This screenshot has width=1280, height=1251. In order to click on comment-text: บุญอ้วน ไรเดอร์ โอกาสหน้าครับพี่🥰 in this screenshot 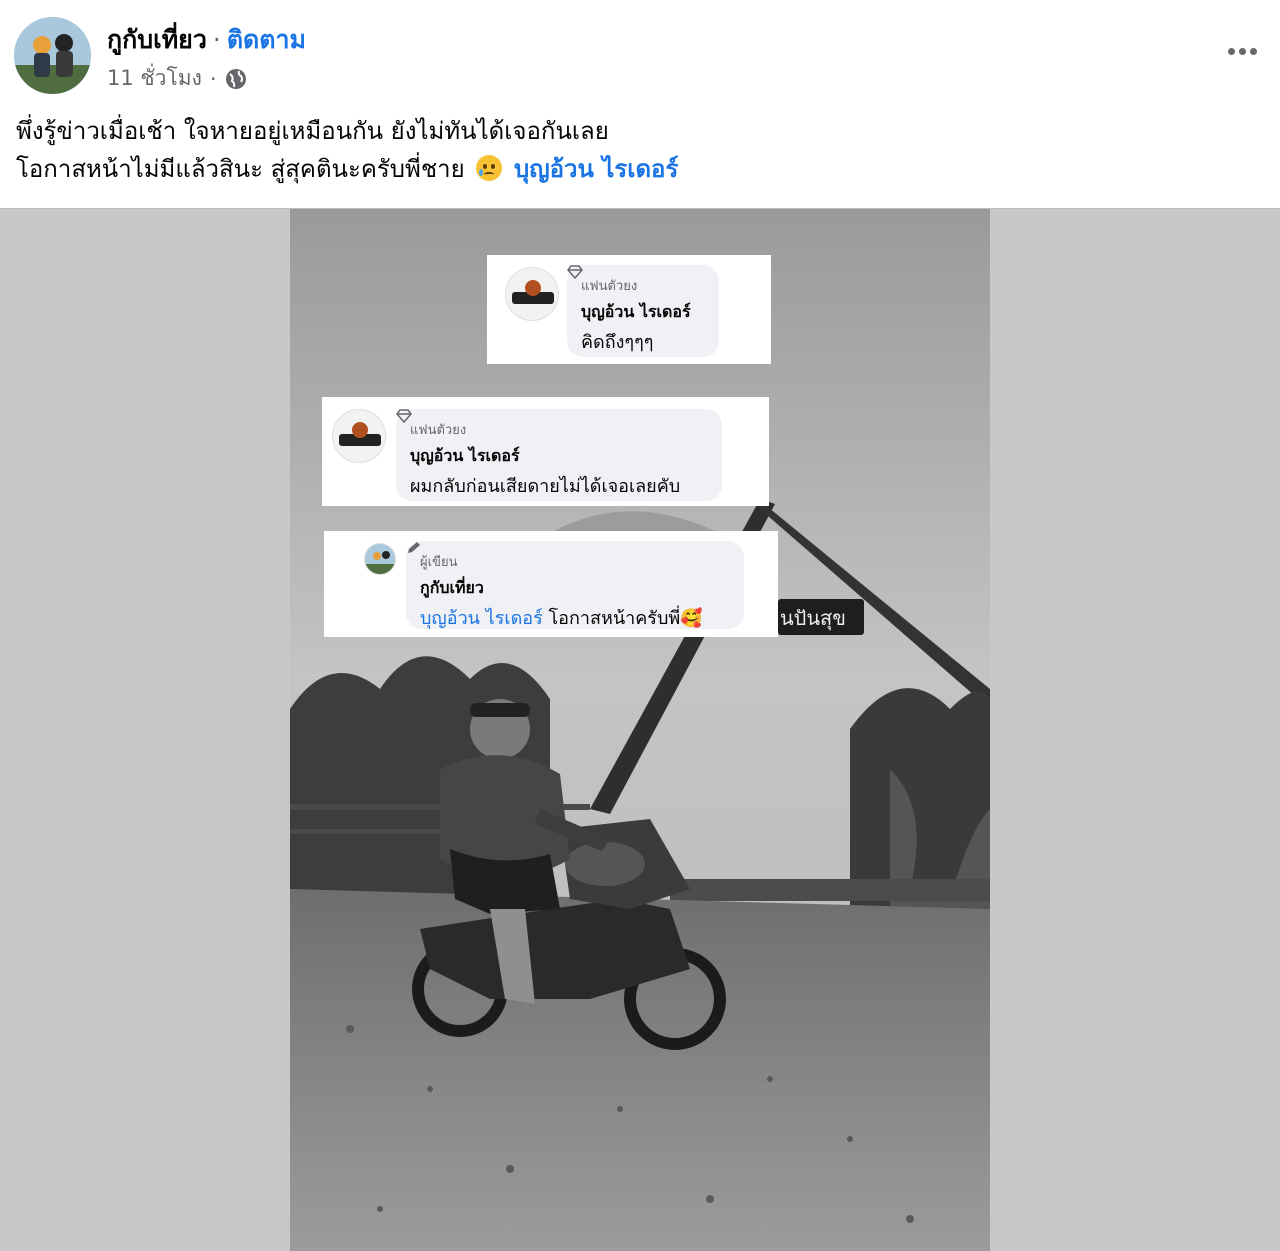, I will do `click(561, 618)`.